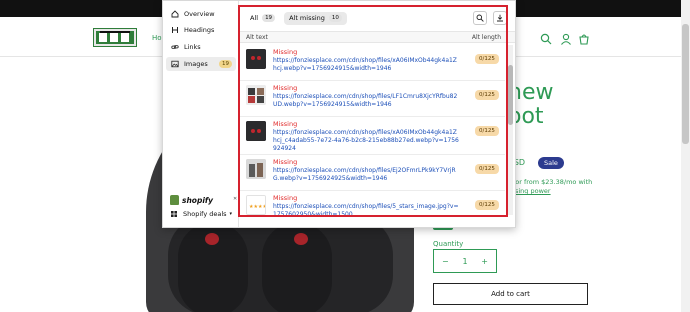  I want to click on add-to-cart-button: Add to cart, so click(510, 294).